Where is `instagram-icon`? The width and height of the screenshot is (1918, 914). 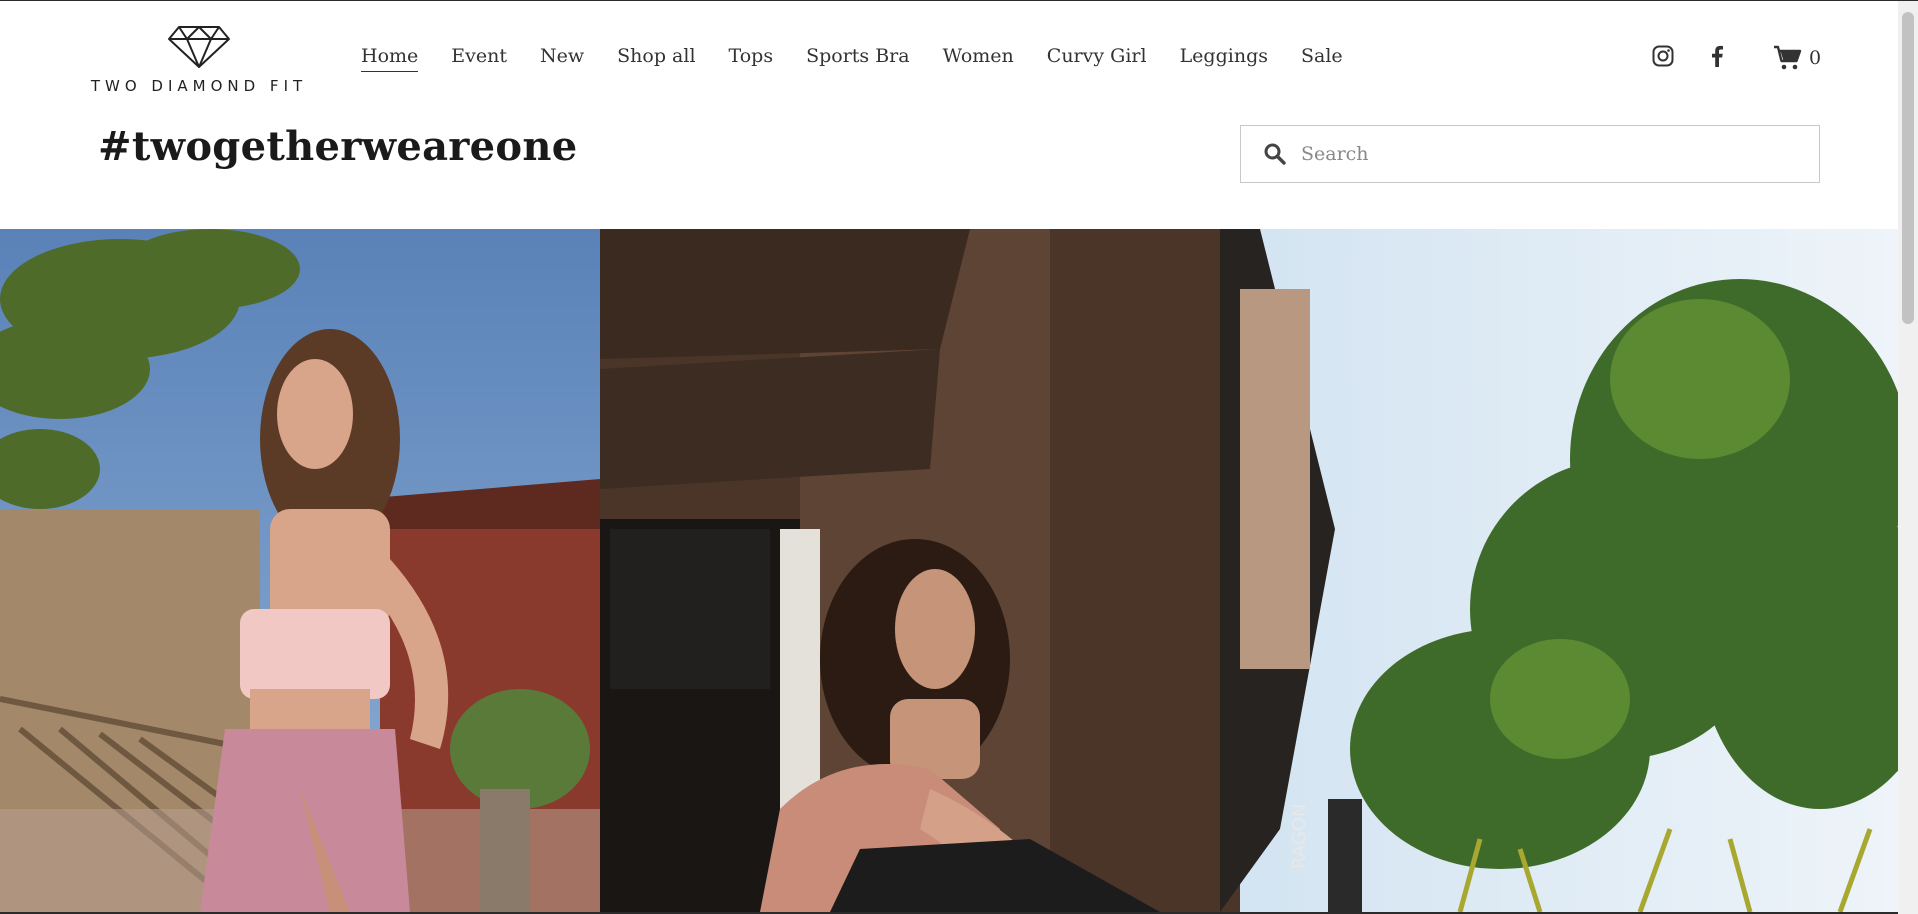 instagram-icon is located at coordinates (1663, 56).